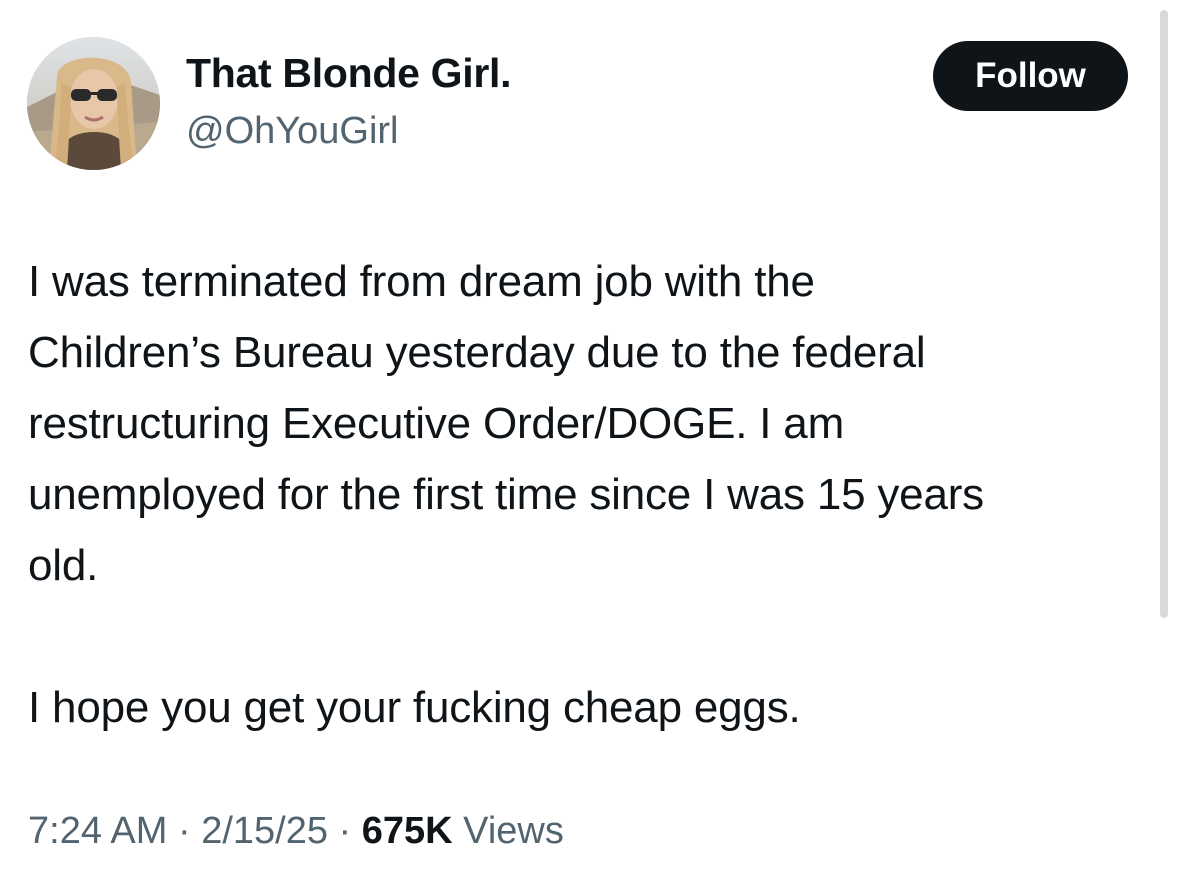 Image resolution: width=1179 pixels, height=882 pixels. I want to click on tweet-paragraph: I hope you get your fucking cheap eggs., so click(414, 707).